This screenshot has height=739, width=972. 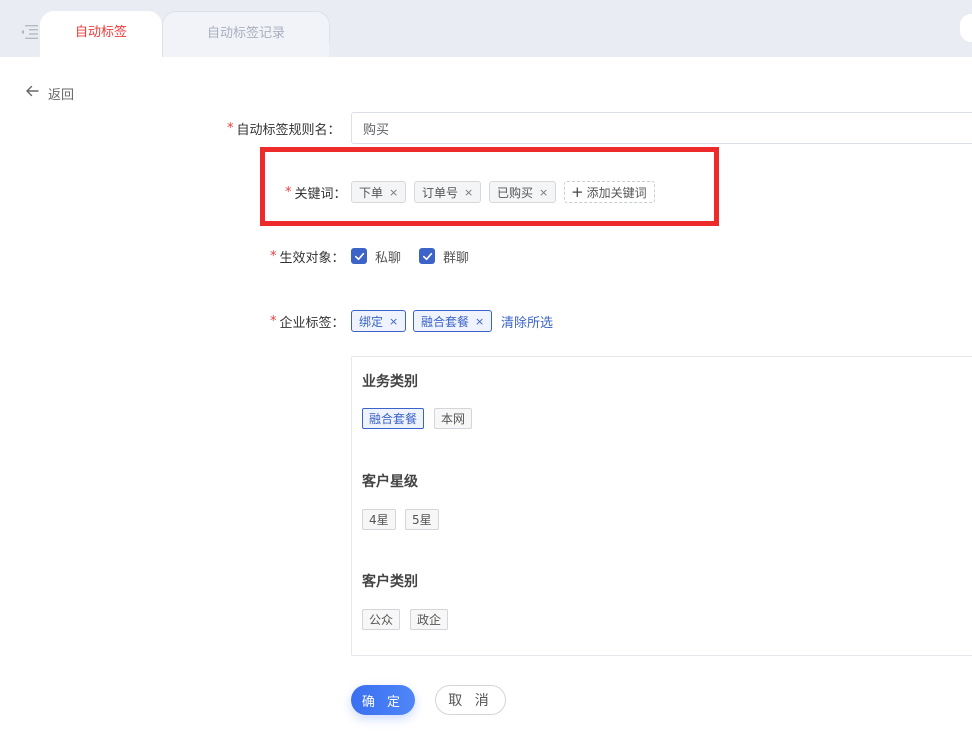 I want to click on tab-bar: 自动标签 自动标签记录, so click(x=486, y=28).